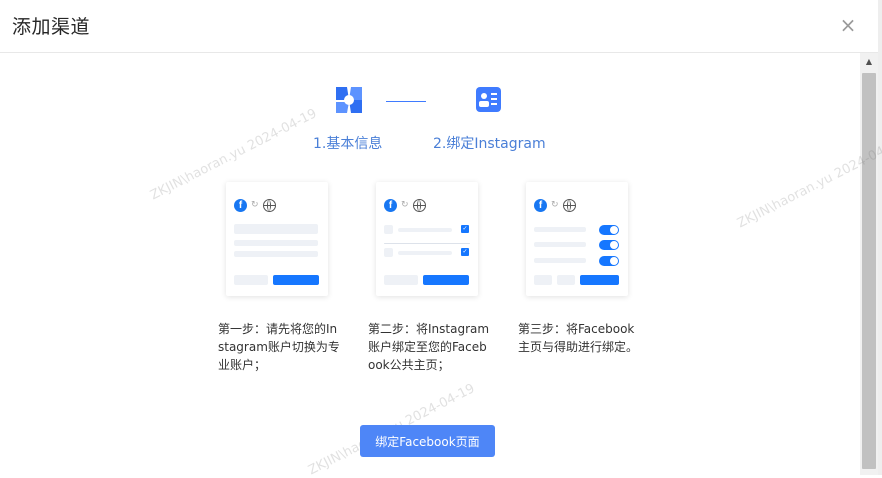 This screenshot has height=478, width=882. I want to click on step-label-bind-instagram: 2.绑定Instagram, so click(489, 144).